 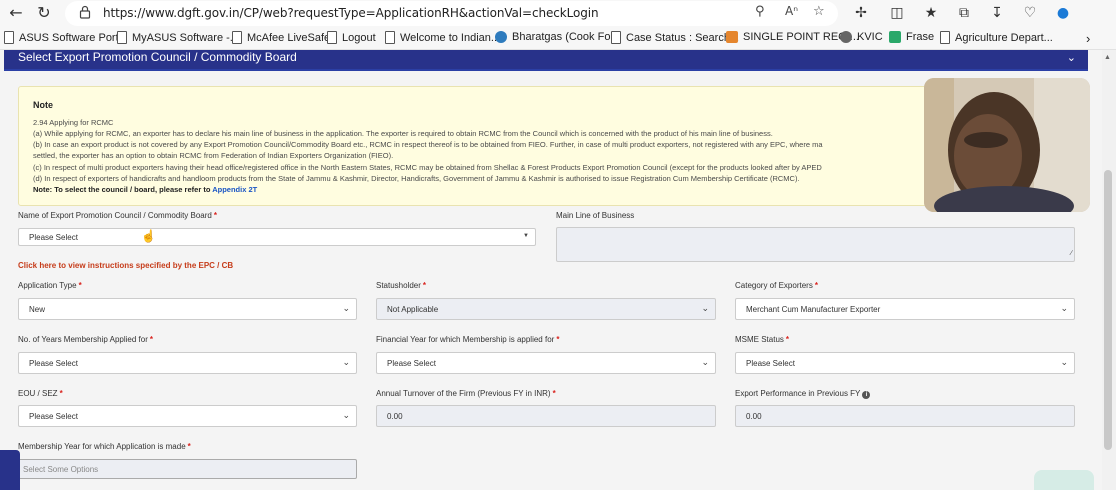 What do you see at coordinates (815, 244) in the screenshot?
I see `main-line-textarea: ∕` at bounding box center [815, 244].